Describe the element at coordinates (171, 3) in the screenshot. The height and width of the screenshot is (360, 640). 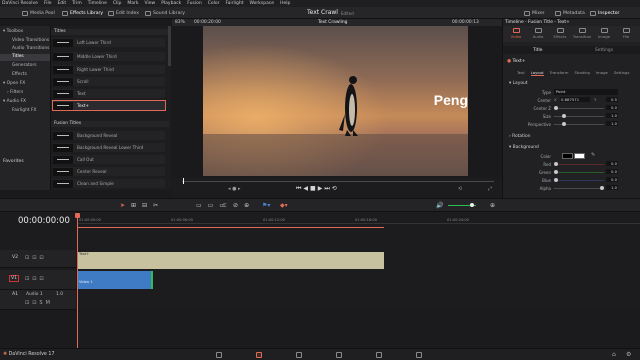
I see `menu-item: Playback` at that location.